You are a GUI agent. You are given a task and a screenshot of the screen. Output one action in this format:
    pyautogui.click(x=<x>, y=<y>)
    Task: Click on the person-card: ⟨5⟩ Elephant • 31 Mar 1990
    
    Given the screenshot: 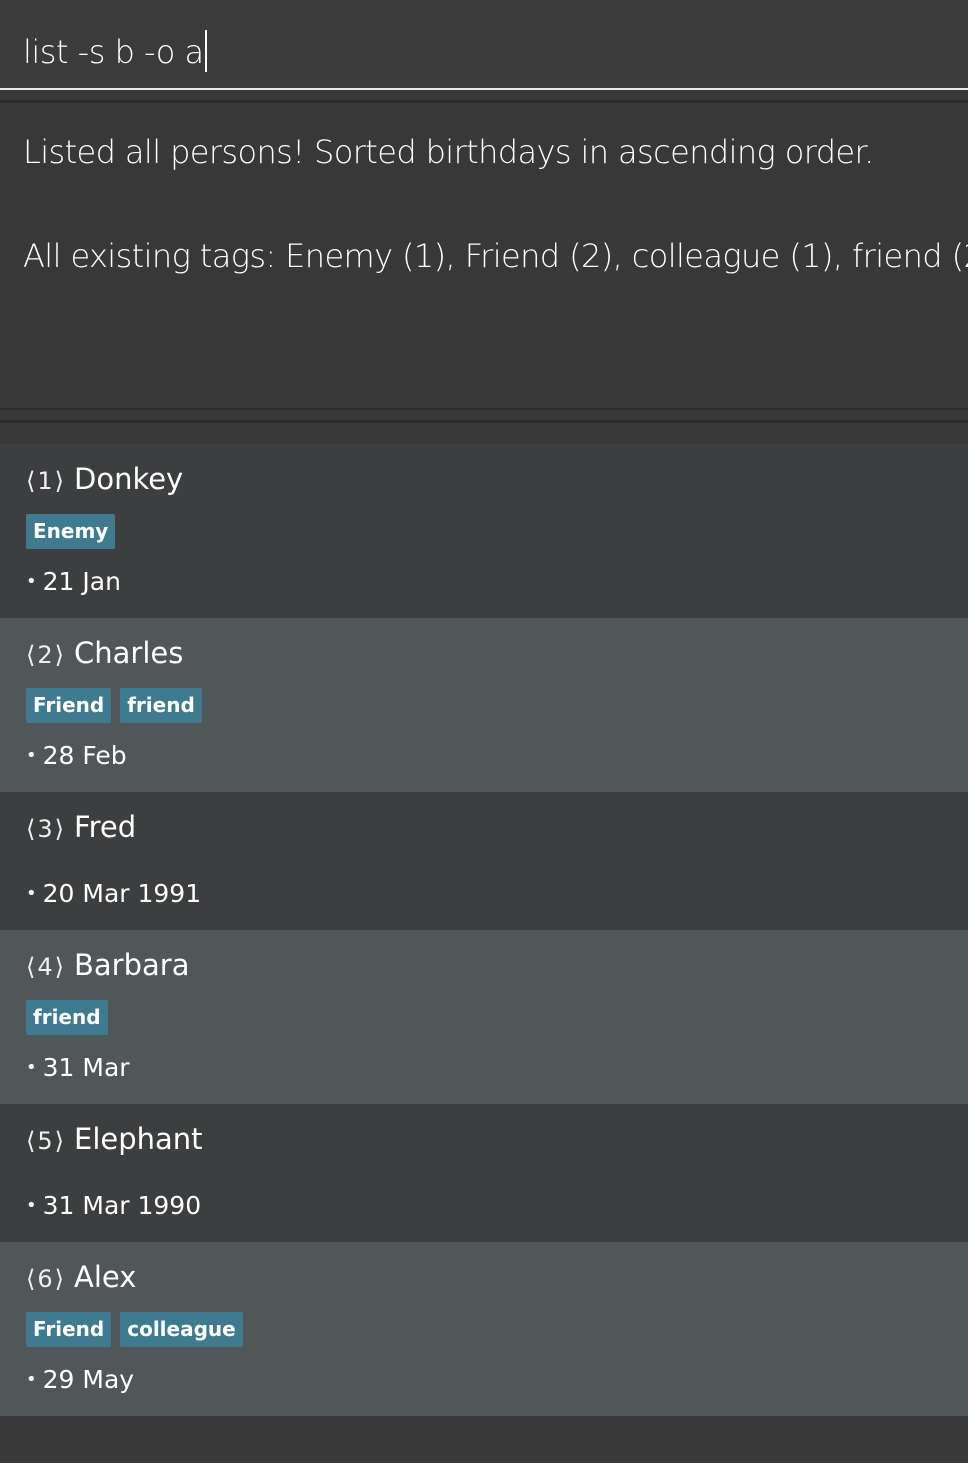 What is the action you would take?
    pyautogui.click(x=484, y=1173)
    